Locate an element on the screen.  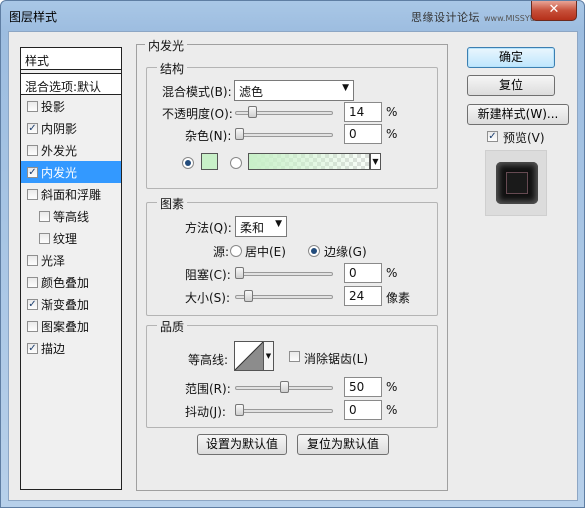
preview-checkbox: ✓ is located at coordinates (492, 136).